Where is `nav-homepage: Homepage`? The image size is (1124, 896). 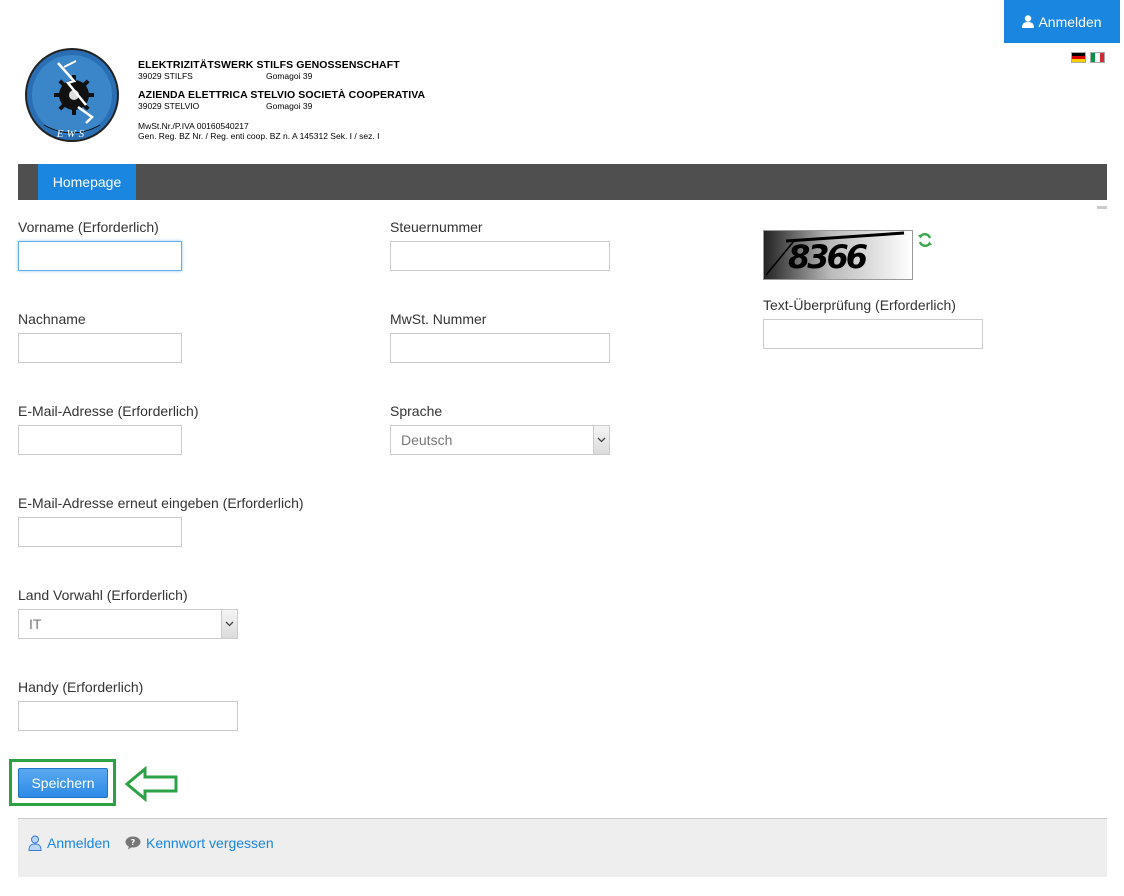 nav-homepage: Homepage is located at coordinates (87, 182).